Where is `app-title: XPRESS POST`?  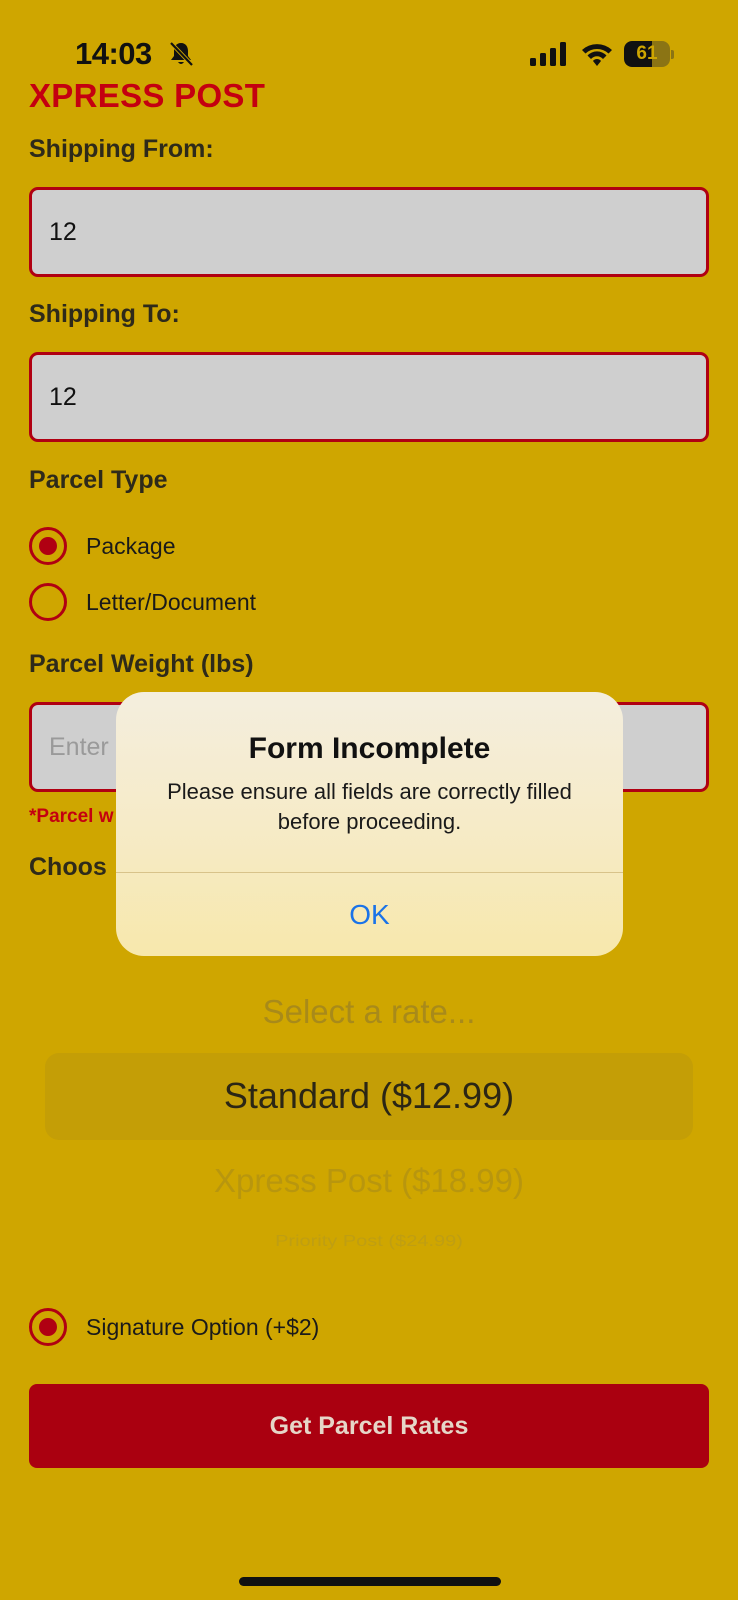 app-title: XPRESS POST is located at coordinates (147, 95).